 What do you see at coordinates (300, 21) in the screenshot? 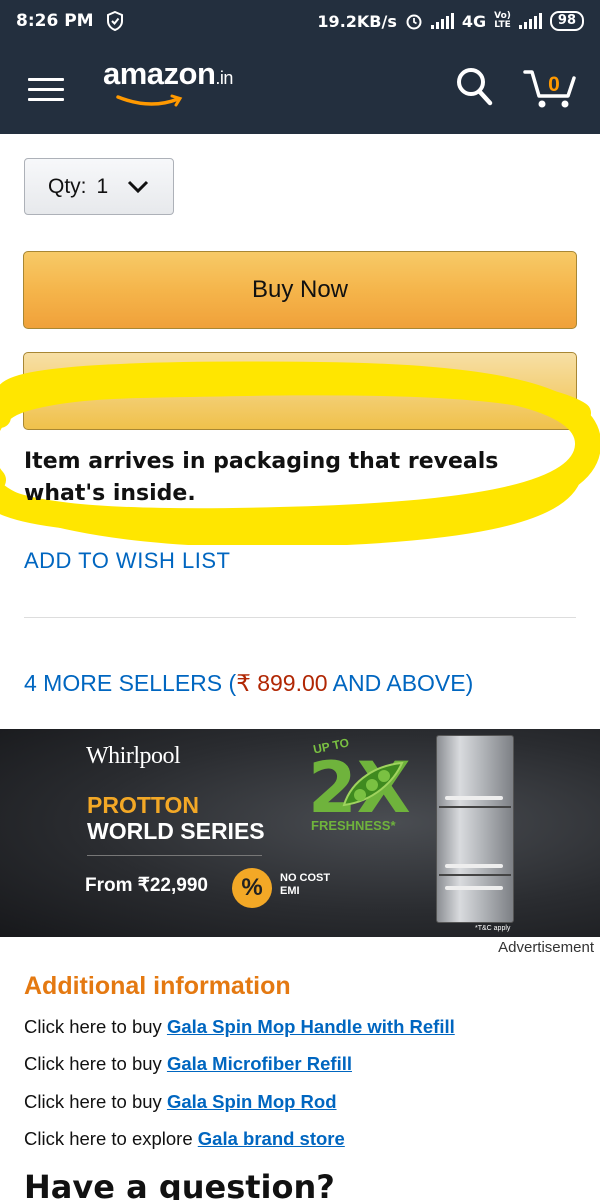
I see `status-bar: 8:26 PM 19.2KB/s 4G Vo) LTE 98` at bounding box center [300, 21].